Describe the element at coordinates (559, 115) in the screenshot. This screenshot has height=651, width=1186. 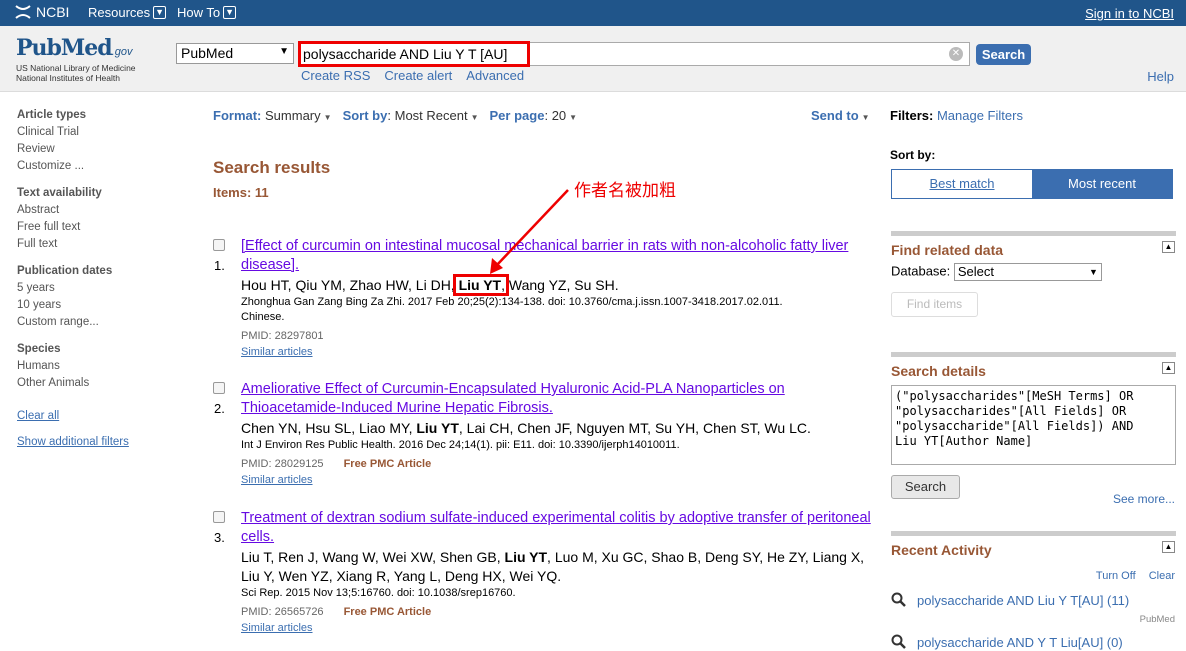
I see `perpage-value: 20` at that location.